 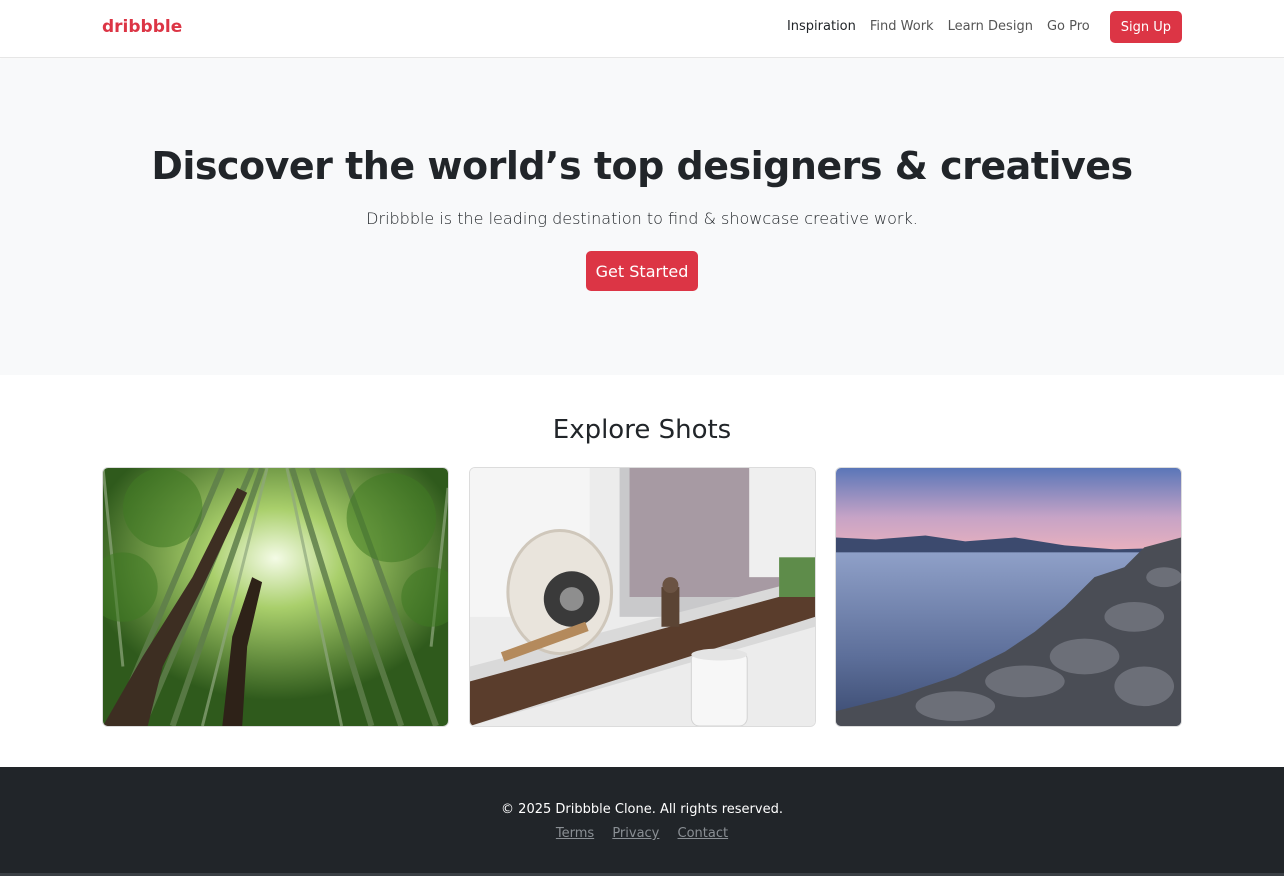 What do you see at coordinates (902, 27) in the screenshot?
I see `nav-link-find-work: Find Work` at bounding box center [902, 27].